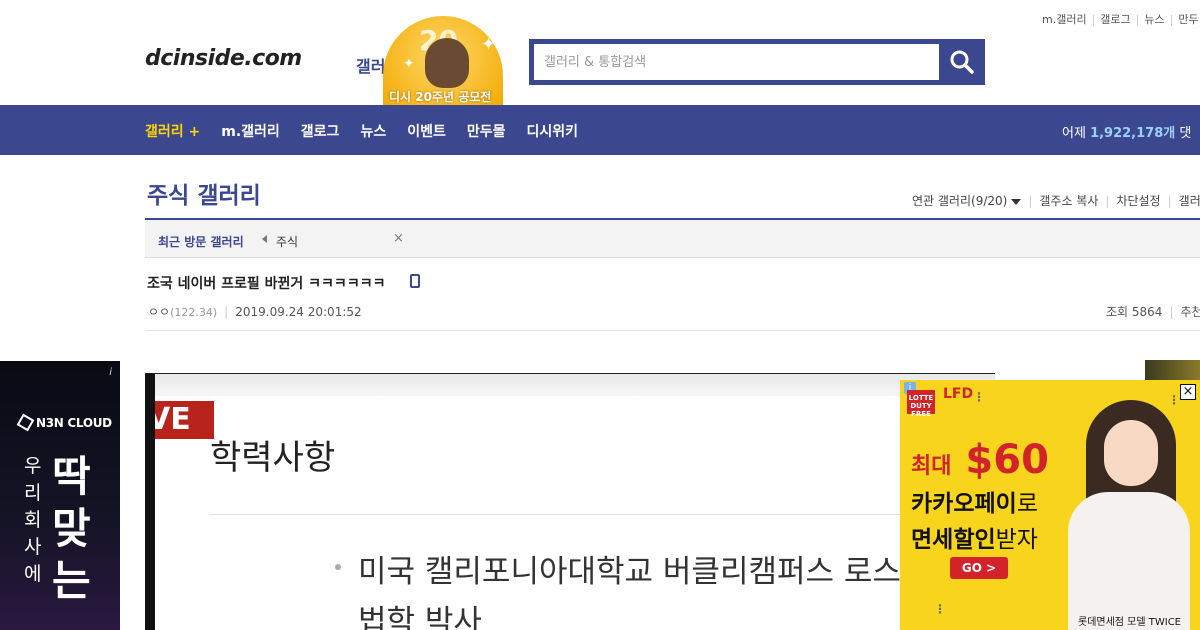 The image size is (1200, 630). I want to click on top-link-mandu: 만두, so click(1188, 19).